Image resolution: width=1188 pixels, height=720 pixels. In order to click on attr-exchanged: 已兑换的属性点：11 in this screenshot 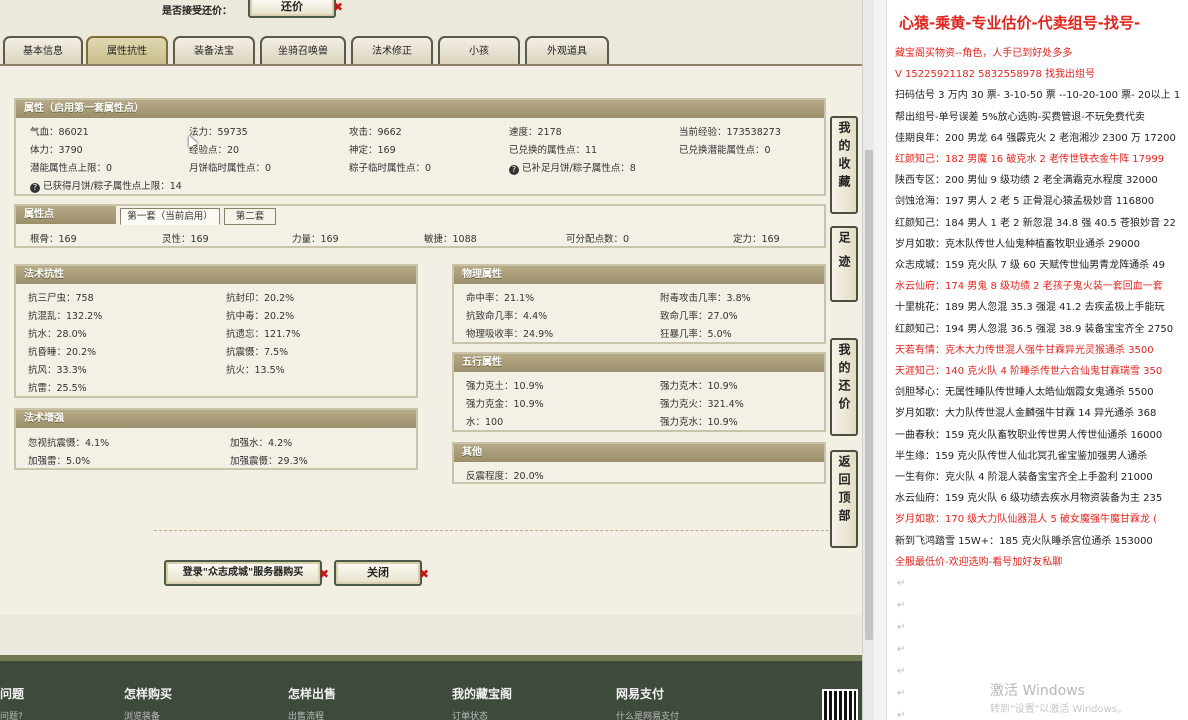, I will do `click(553, 150)`.